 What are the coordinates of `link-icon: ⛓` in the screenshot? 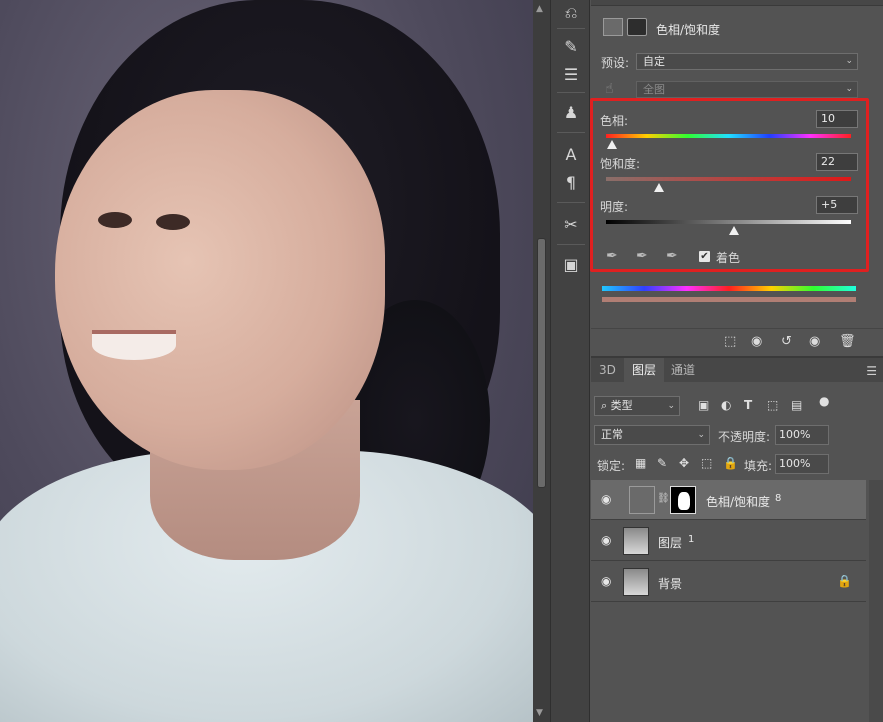 It's located at (663, 498).